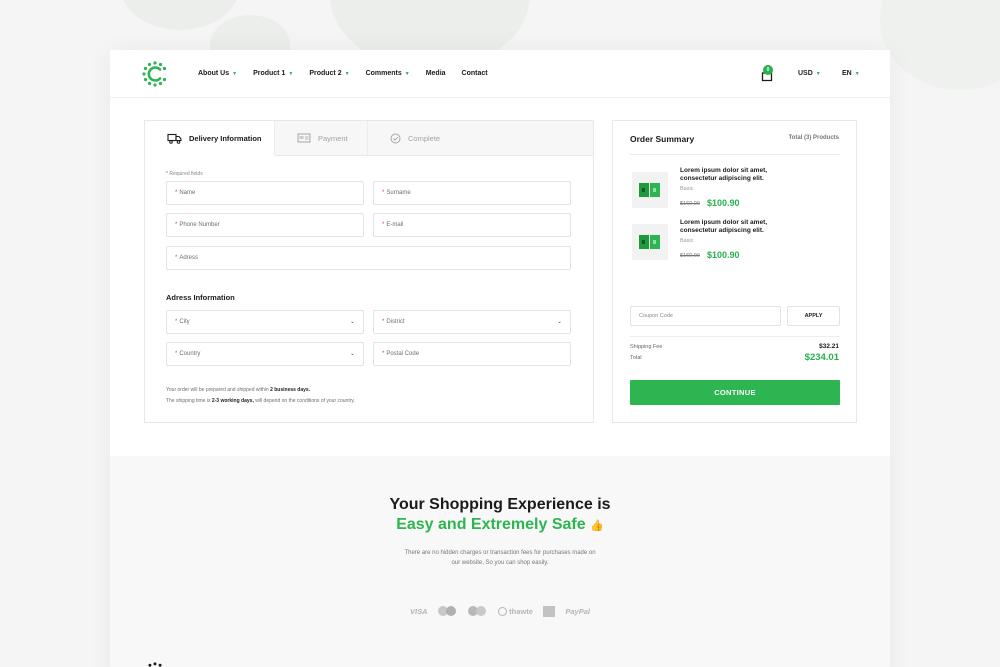 Image resolution: width=1000 pixels, height=667 pixels. I want to click on cart-count-badge: 0, so click(768, 70).